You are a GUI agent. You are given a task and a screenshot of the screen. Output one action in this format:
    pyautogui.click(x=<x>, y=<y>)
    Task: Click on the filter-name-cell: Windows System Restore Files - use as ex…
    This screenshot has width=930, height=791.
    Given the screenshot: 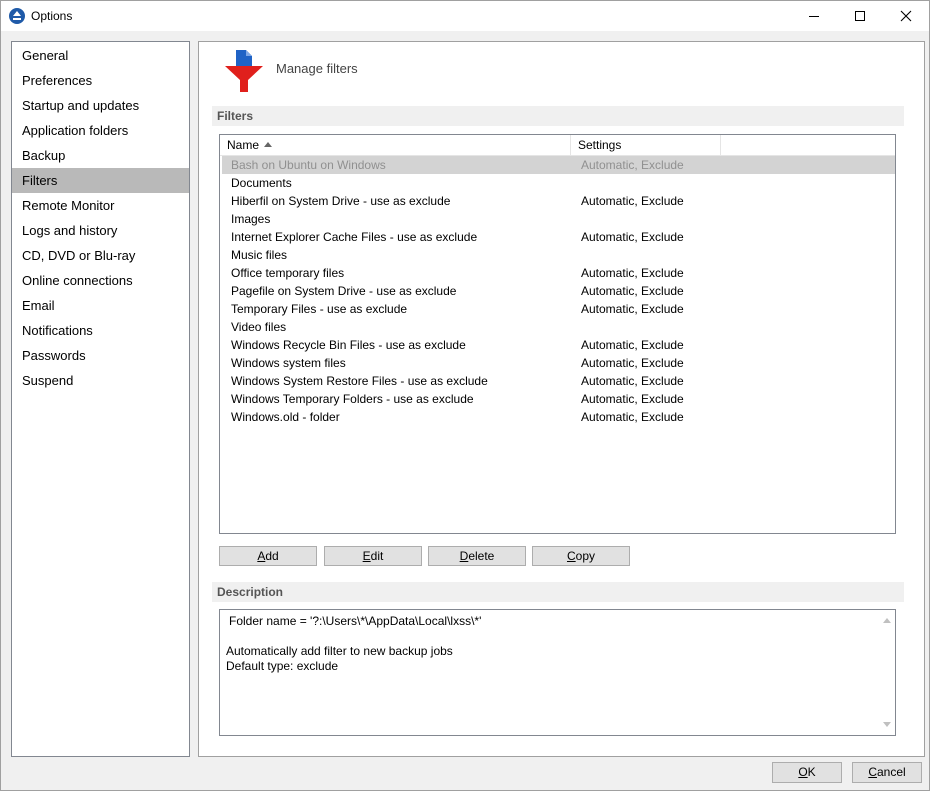 What is the action you would take?
    pyautogui.click(x=359, y=381)
    